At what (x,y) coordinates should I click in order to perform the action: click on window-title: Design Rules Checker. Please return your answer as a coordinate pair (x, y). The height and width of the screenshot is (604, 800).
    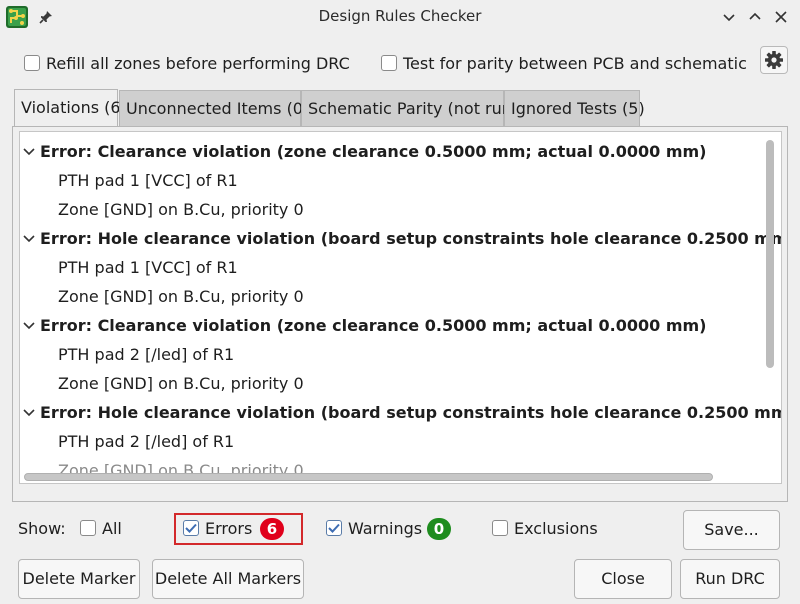
    Looking at the image, I should click on (400, 16).